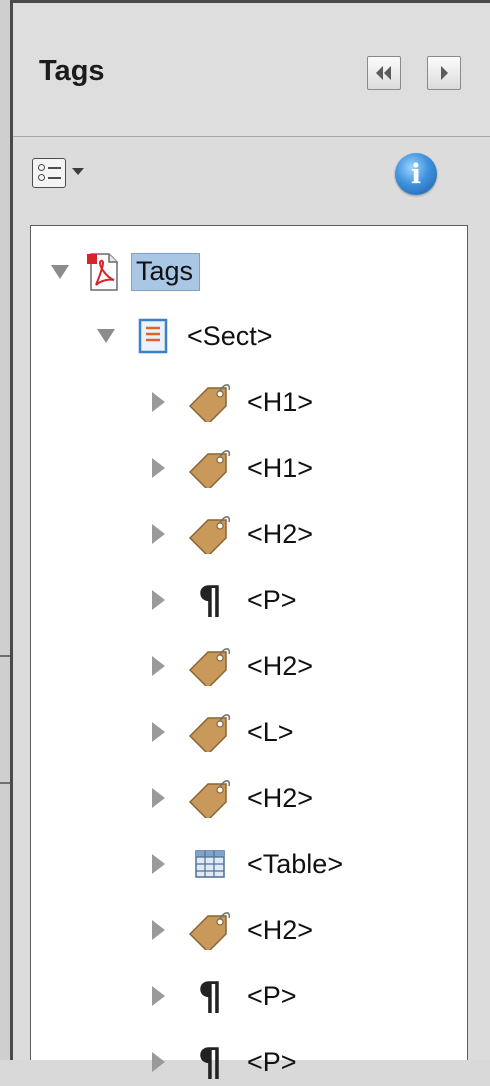  I want to click on table-icon, so click(210, 864).